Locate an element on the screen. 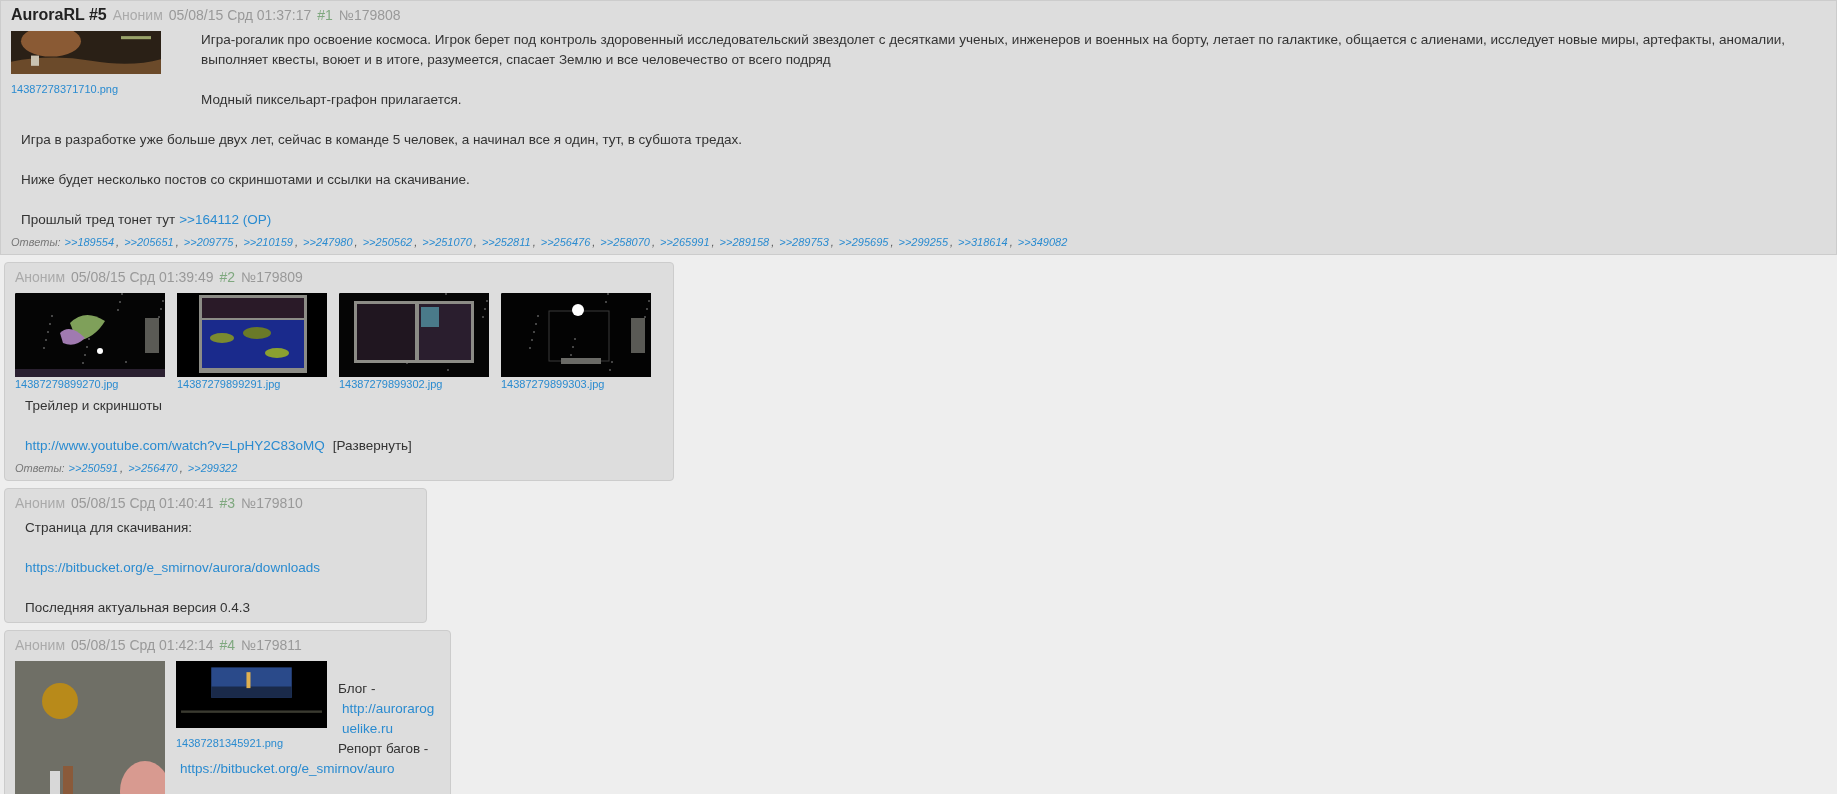  post-text: Модный пиксельарт-графон прилагается. is located at coordinates (331, 99).